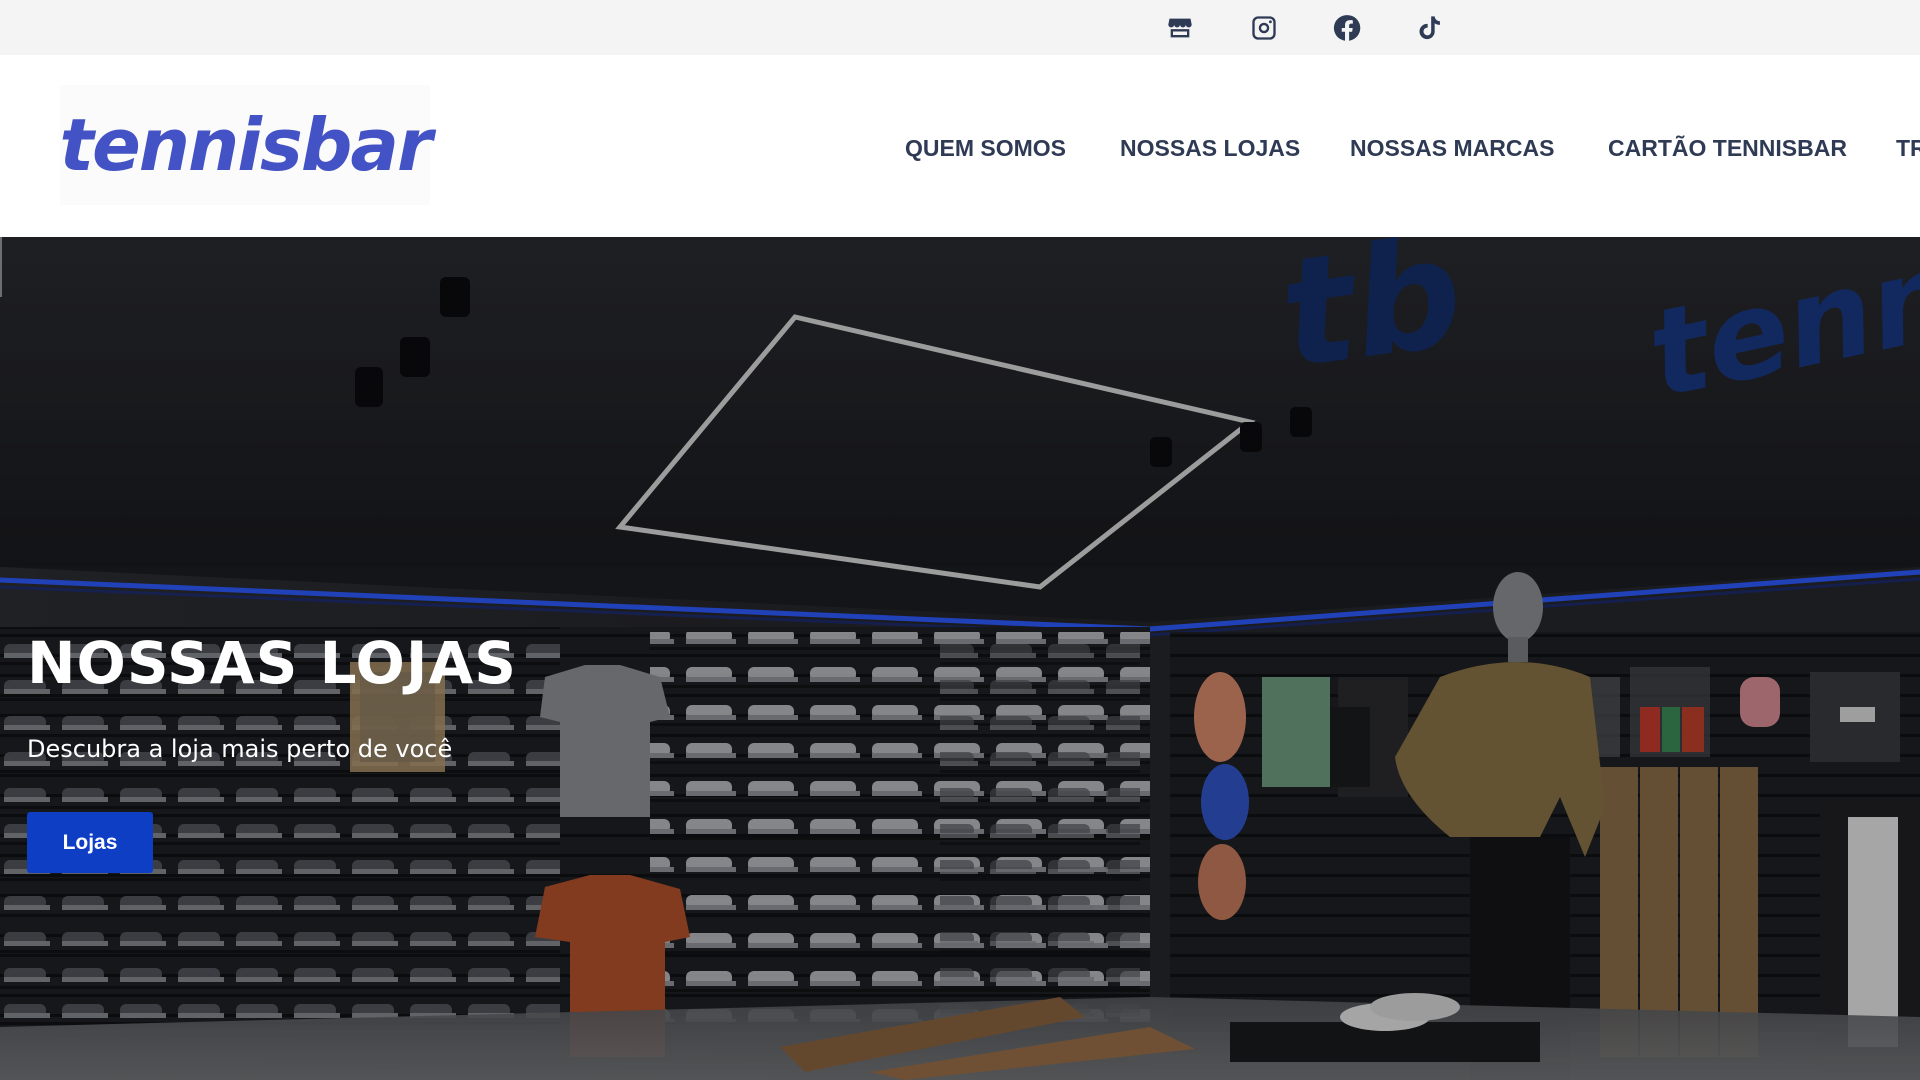 Image resolution: width=1920 pixels, height=1080 pixels. Describe the element at coordinates (985, 148) in the screenshot. I see `nav-quem-somos: QUEM SOMOS` at that location.